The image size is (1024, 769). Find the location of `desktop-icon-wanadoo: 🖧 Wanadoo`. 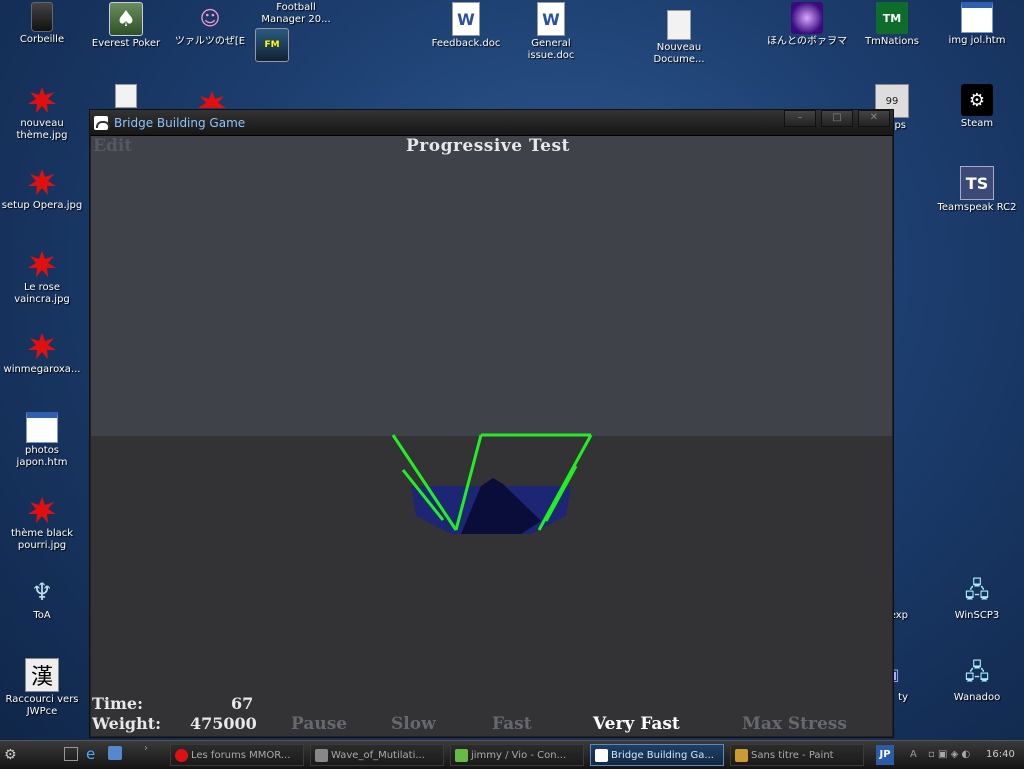

desktop-icon-wanadoo: 🖧 Wanadoo is located at coordinates (977, 681).